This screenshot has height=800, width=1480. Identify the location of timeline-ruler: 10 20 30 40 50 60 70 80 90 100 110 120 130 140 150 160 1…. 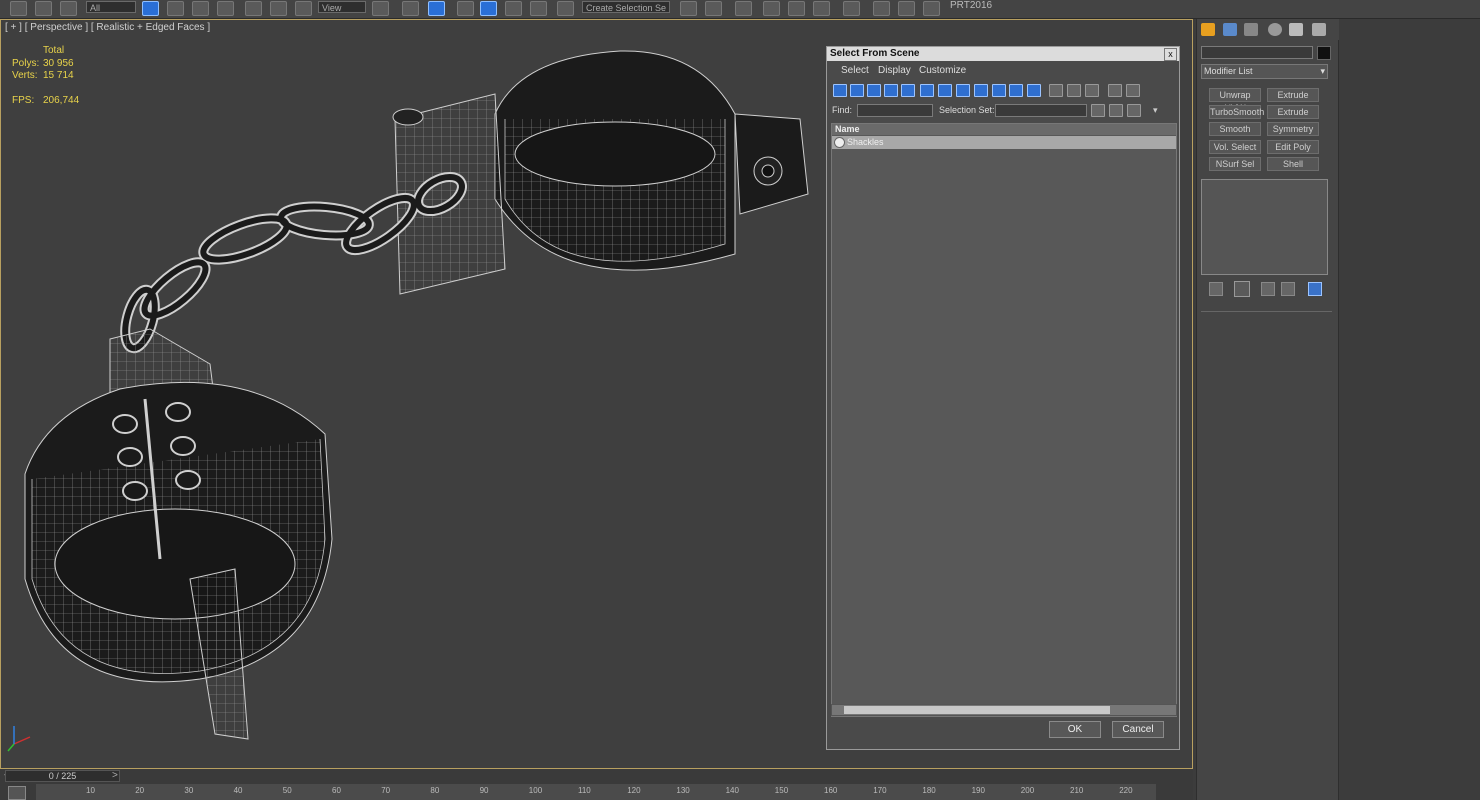
(596, 792).